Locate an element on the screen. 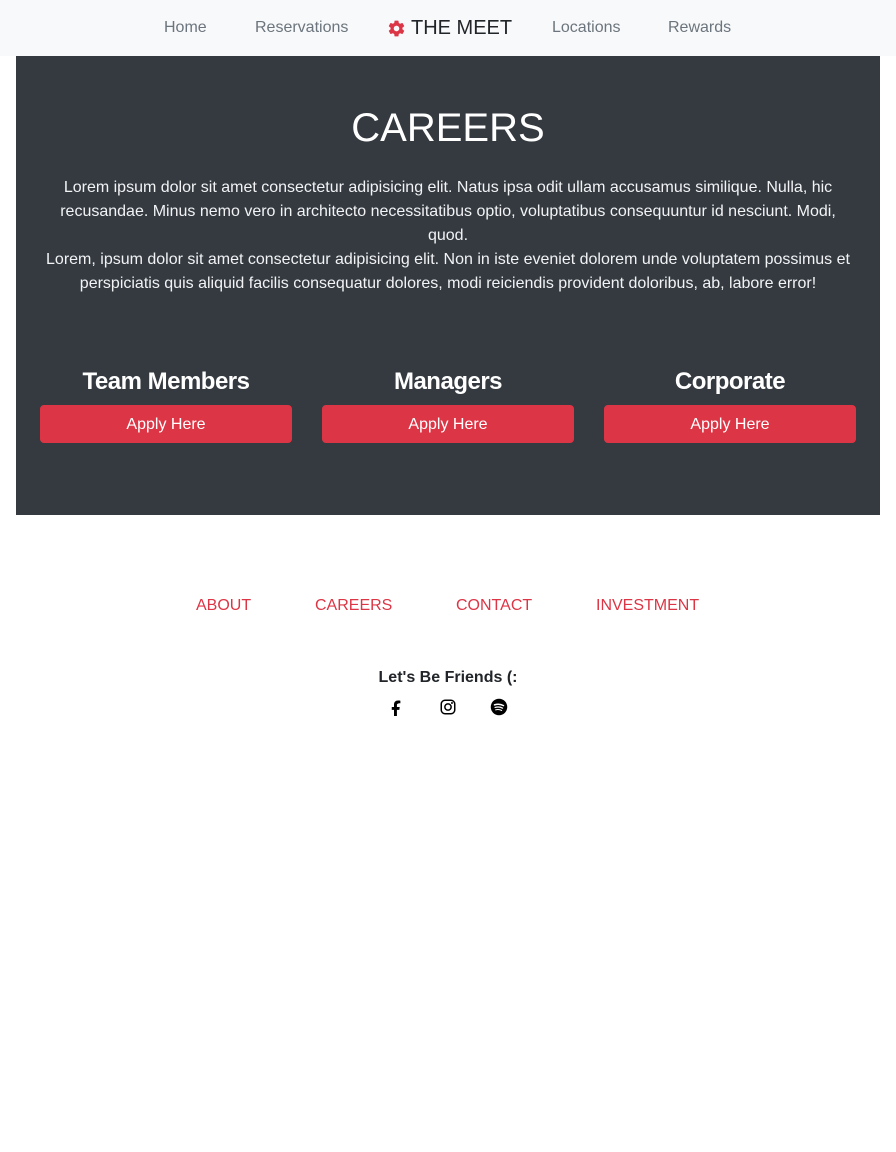 This screenshot has width=896, height=1152. instagram-link is located at coordinates (448, 707).